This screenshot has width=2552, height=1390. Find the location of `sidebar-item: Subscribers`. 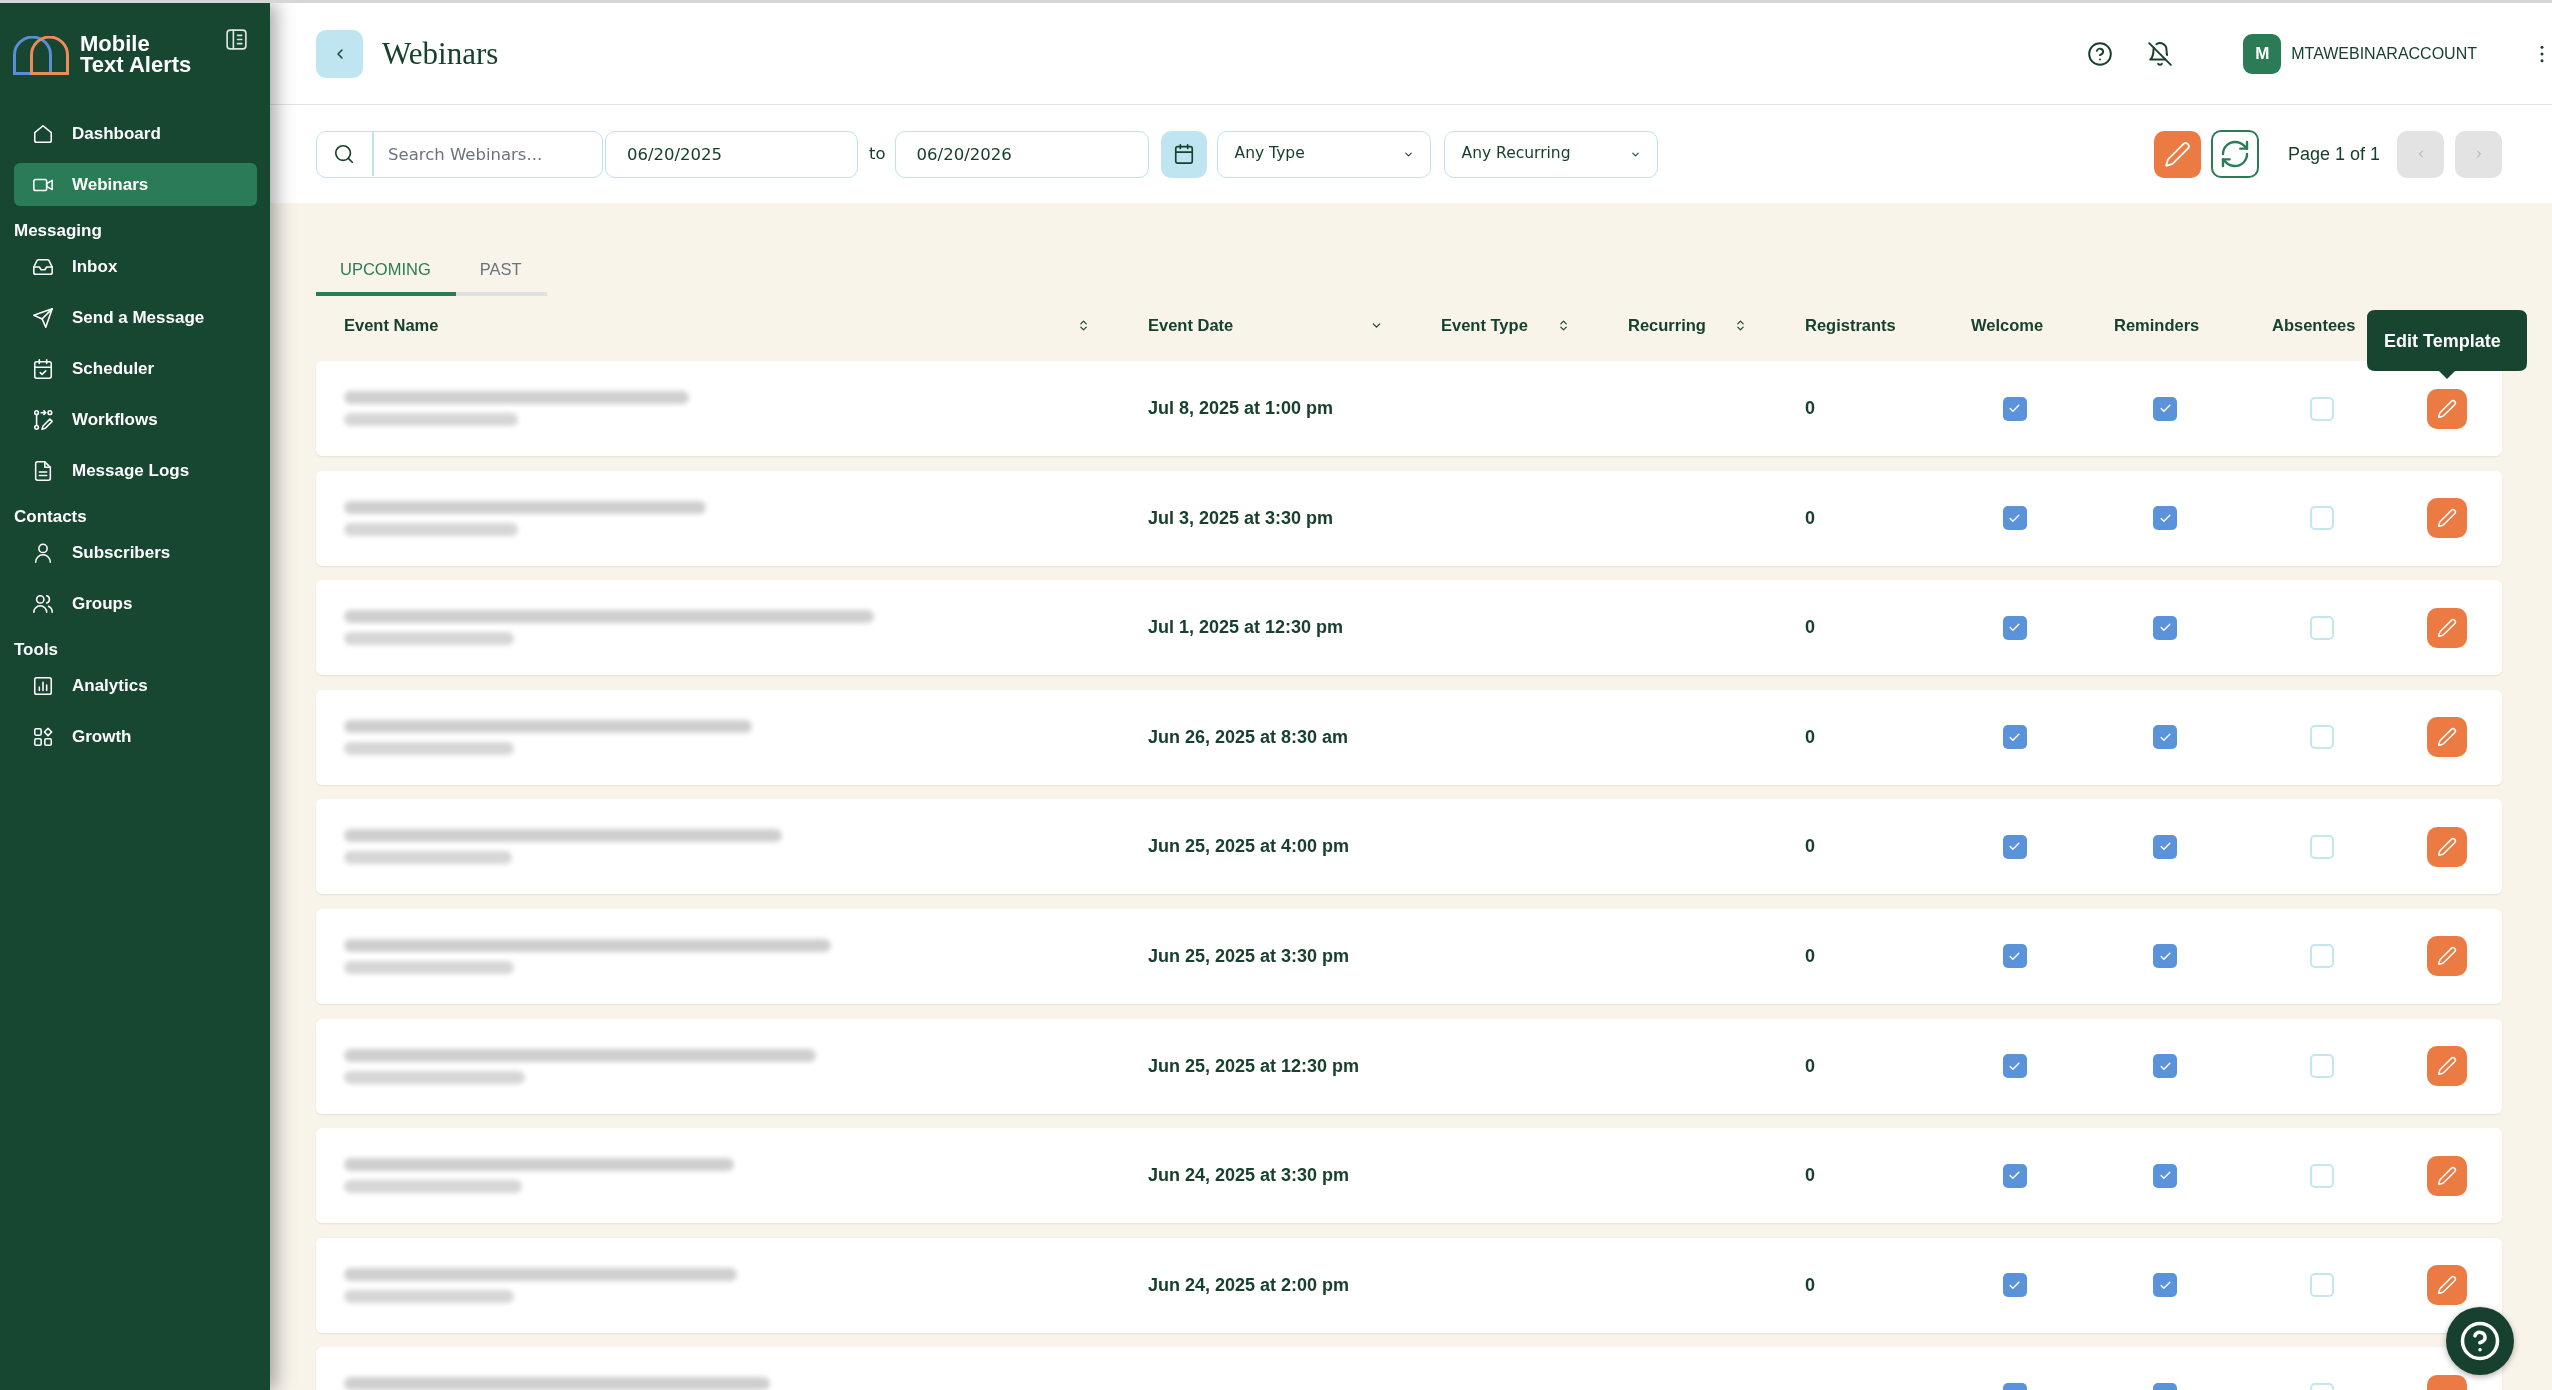

sidebar-item: Subscribers is located at coordinates (135, 552).